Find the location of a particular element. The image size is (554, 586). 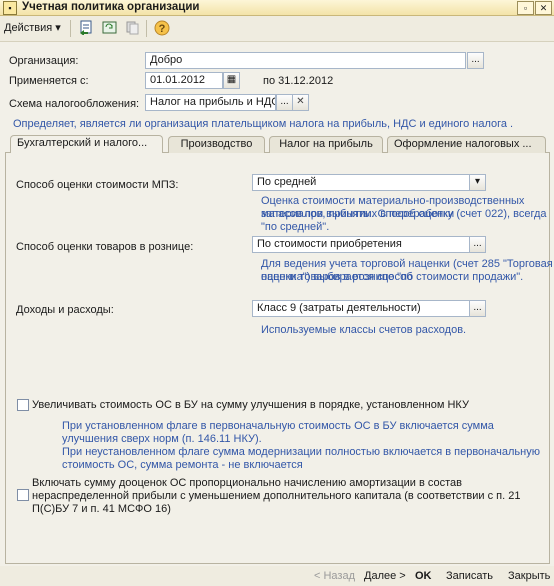

mpz-select: По средней is located at coordinates (361, 182).